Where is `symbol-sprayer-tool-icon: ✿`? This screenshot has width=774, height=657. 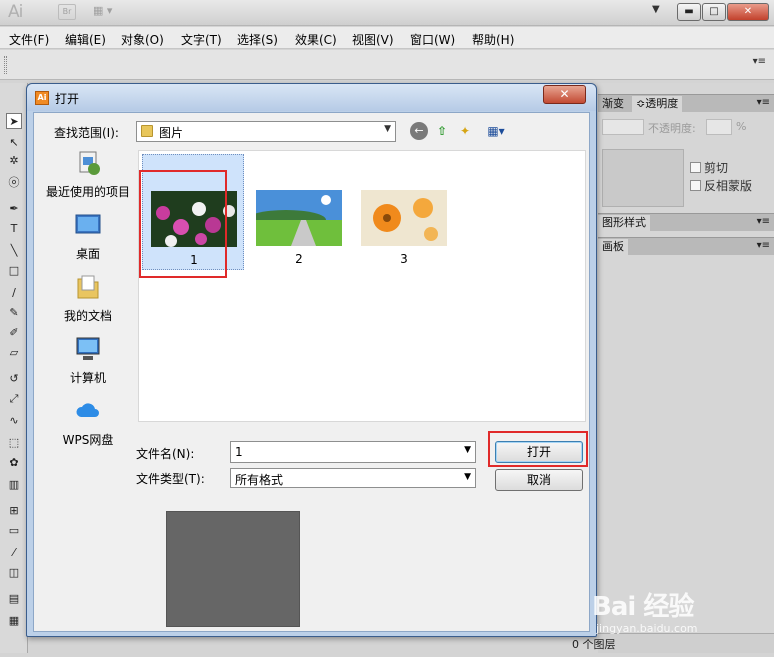 symbol-sprayer-tool-icon: ✿ is located at coordinates (14, 463).